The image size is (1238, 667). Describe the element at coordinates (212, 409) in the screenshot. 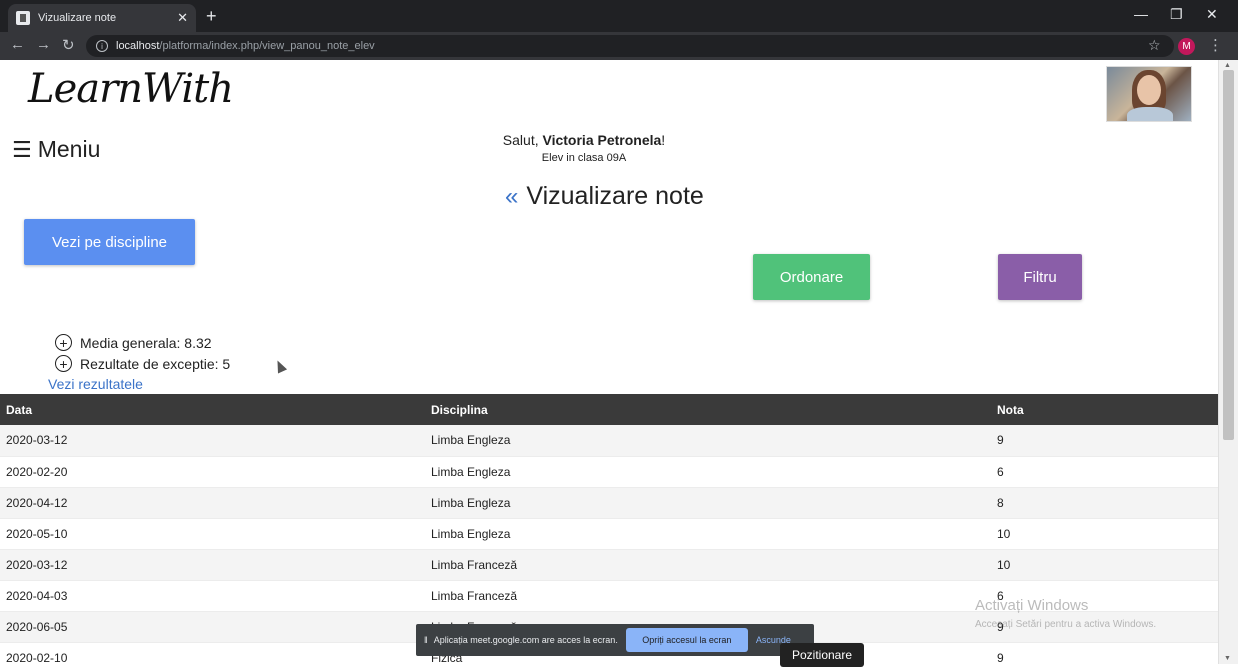

I see `header-date: Data` at that location.